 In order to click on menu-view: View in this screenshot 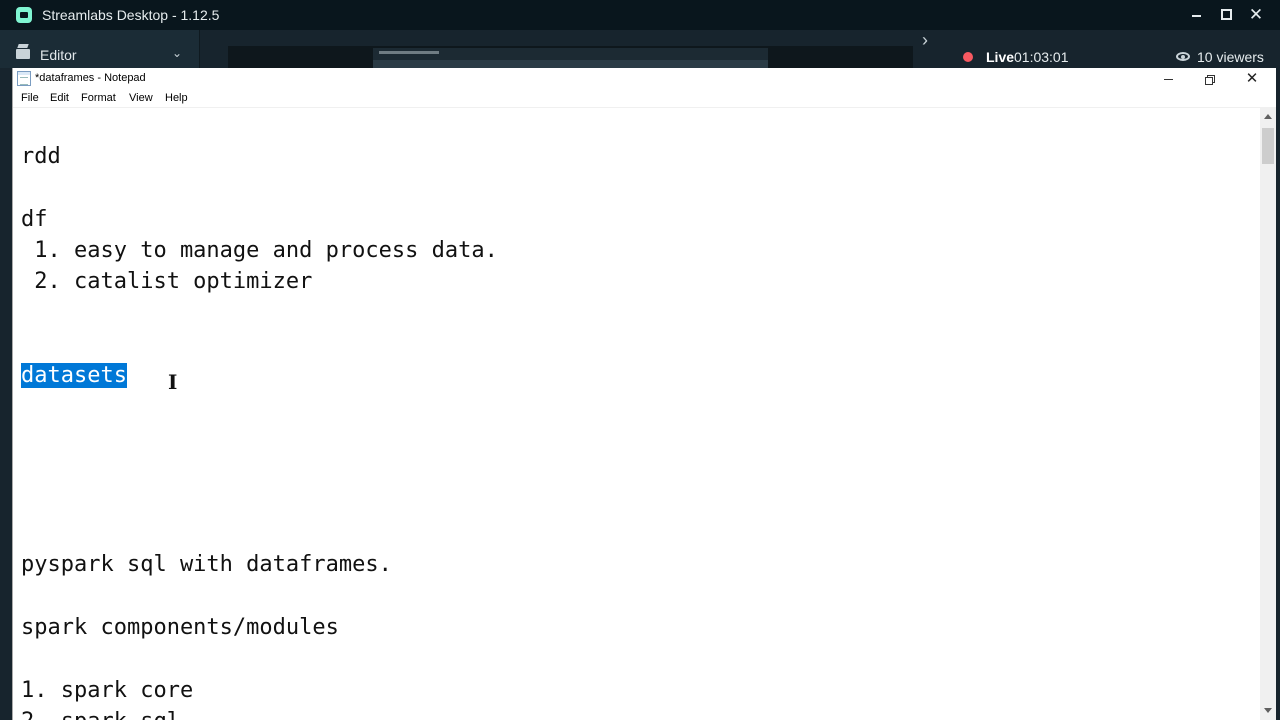, I will do `click(141, 98)`.